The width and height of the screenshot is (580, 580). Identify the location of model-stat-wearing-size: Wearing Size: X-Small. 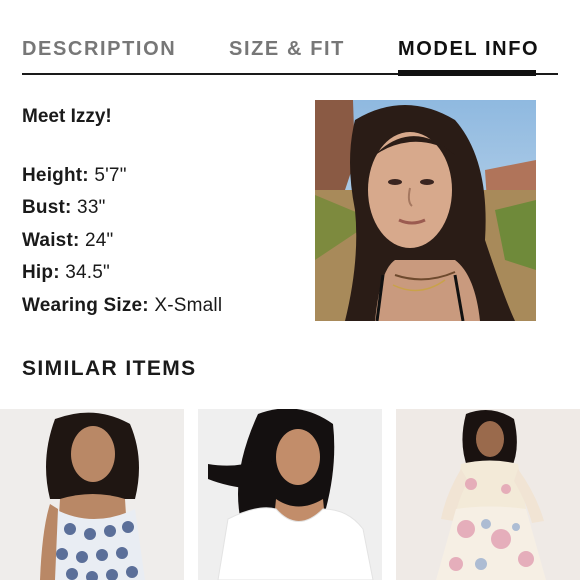
(122, 305).